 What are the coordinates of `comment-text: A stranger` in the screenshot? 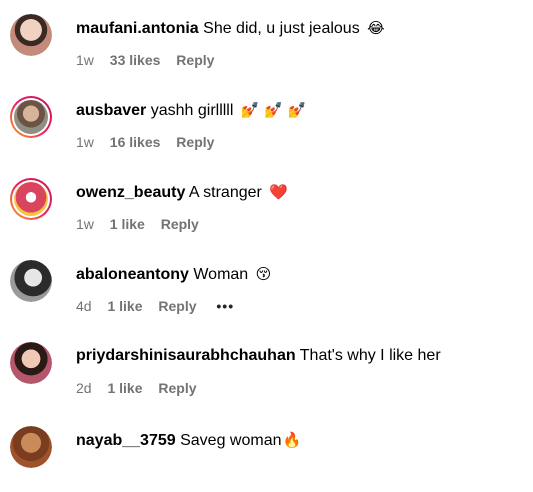 It's located at (225, 192).